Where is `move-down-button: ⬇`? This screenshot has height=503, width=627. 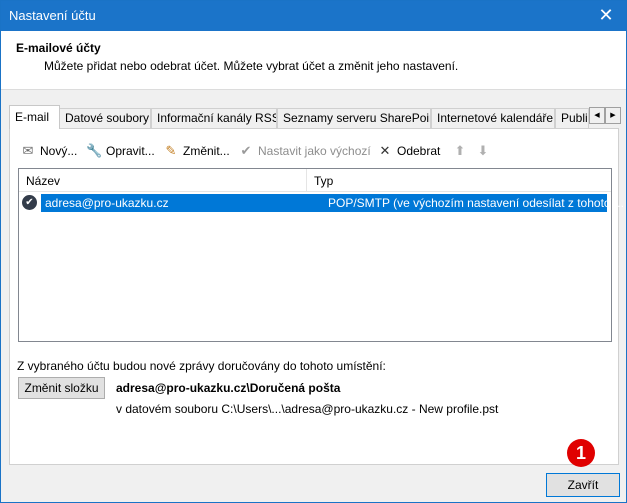 move-down-button: ⬇ is located at coordinates (485, 151).